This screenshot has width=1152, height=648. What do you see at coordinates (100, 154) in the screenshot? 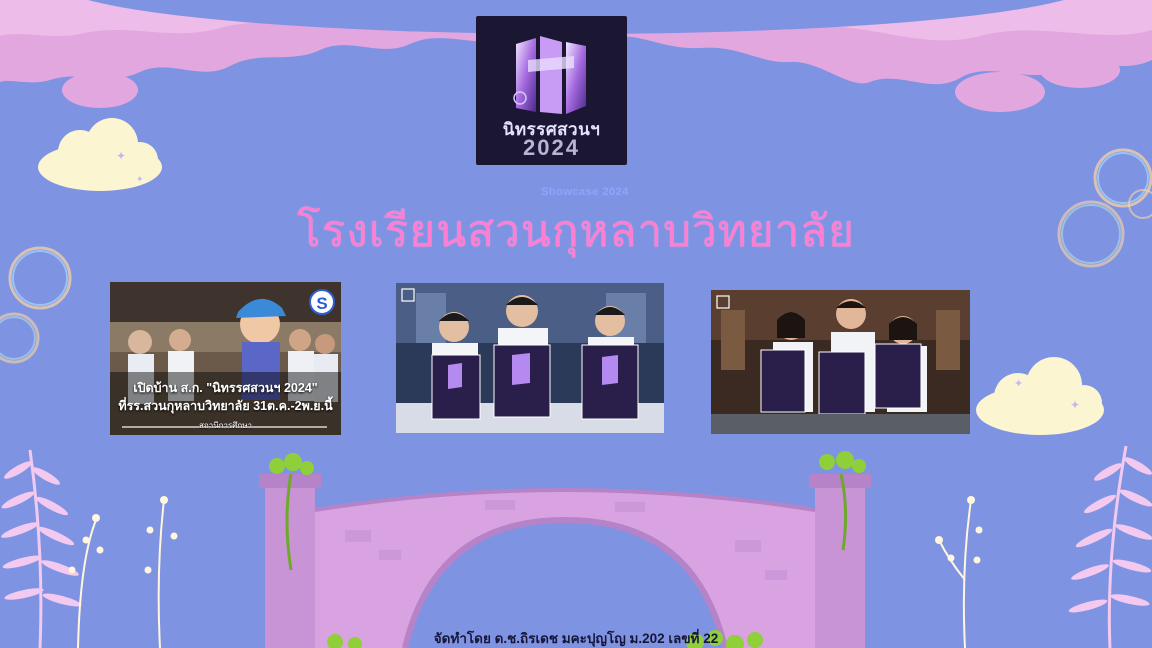
I see `cloud-left-decoration: ✦ ✦` at bounding box center [100, 154].